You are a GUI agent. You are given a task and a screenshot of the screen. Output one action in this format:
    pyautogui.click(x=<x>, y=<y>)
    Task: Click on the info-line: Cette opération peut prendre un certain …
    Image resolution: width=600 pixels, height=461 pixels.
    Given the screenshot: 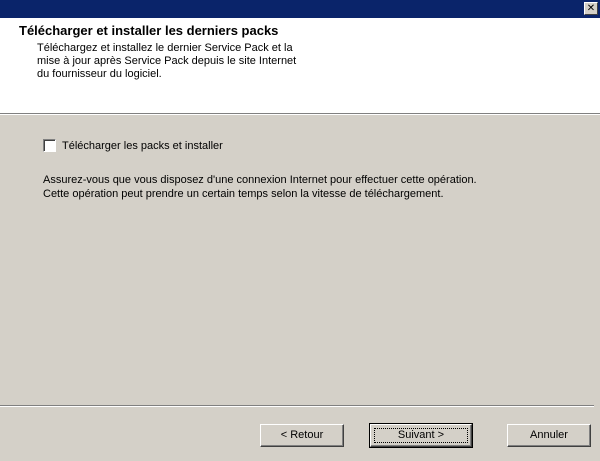 What is the action you would take?
    pyautogui.click(x=243, y=194)
    